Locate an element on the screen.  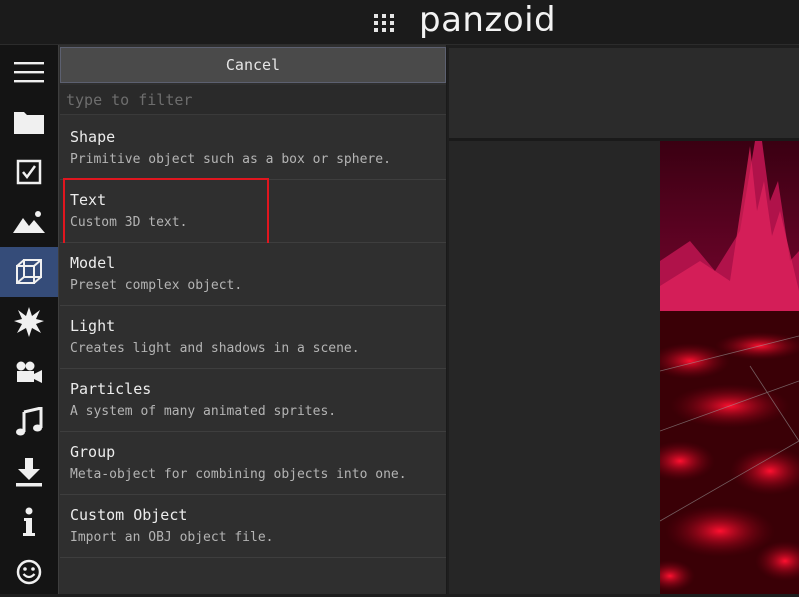
camera-icon is located at coordinates (29, 372).